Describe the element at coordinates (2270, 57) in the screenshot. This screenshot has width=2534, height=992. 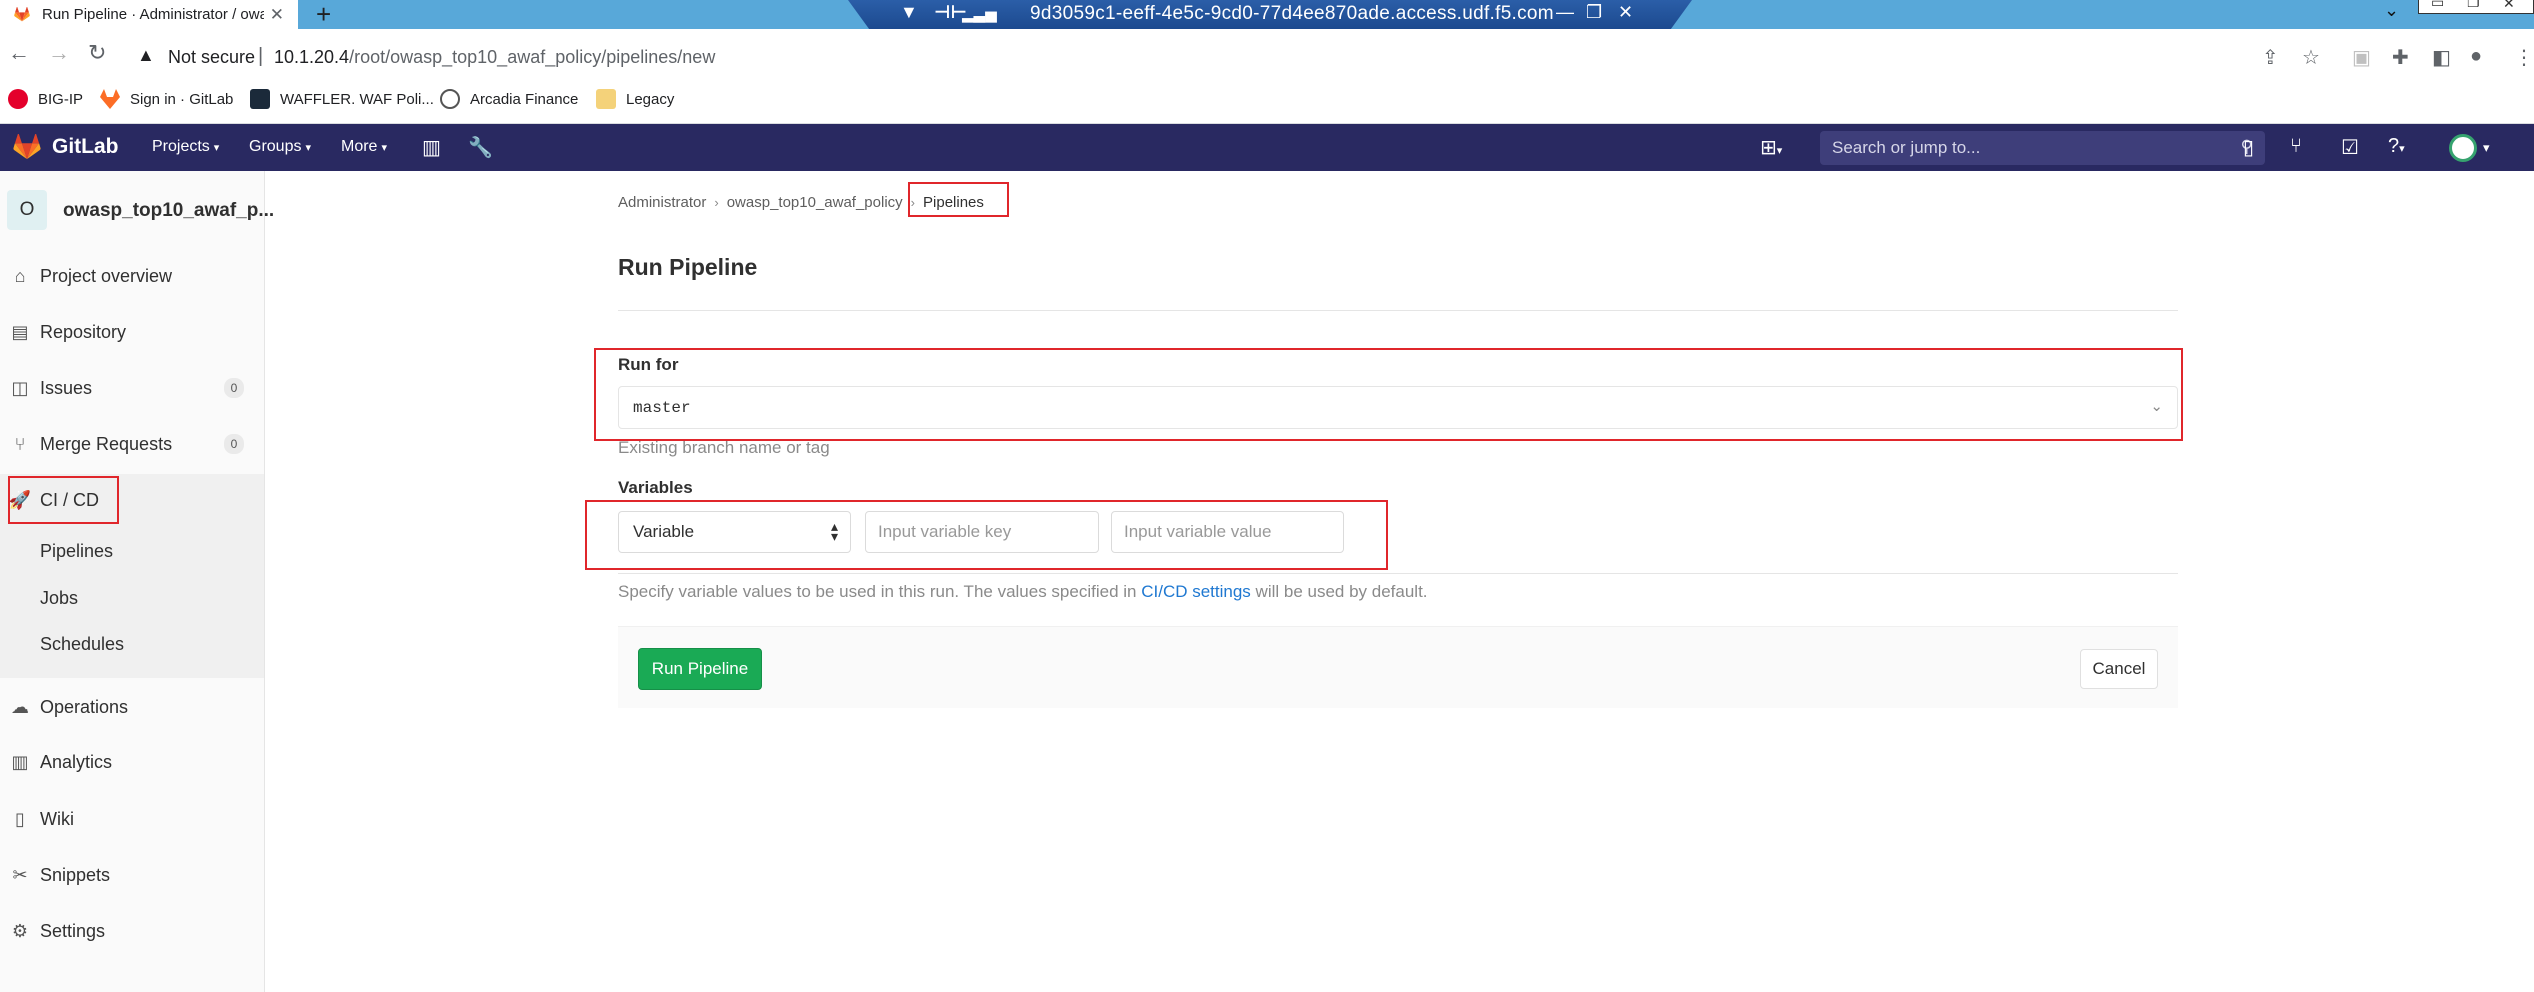
I see `share-icon: ⇪` at that location.